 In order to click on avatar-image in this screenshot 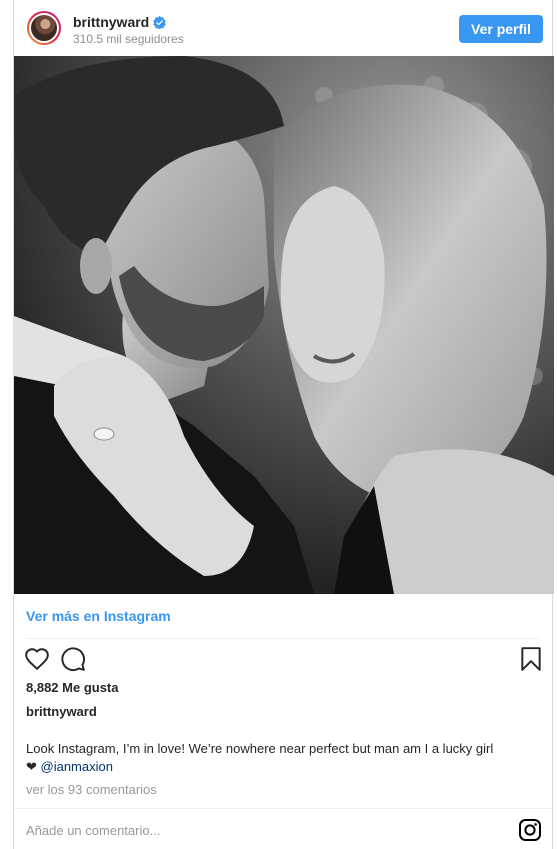, I will do `click(44, 28)`.